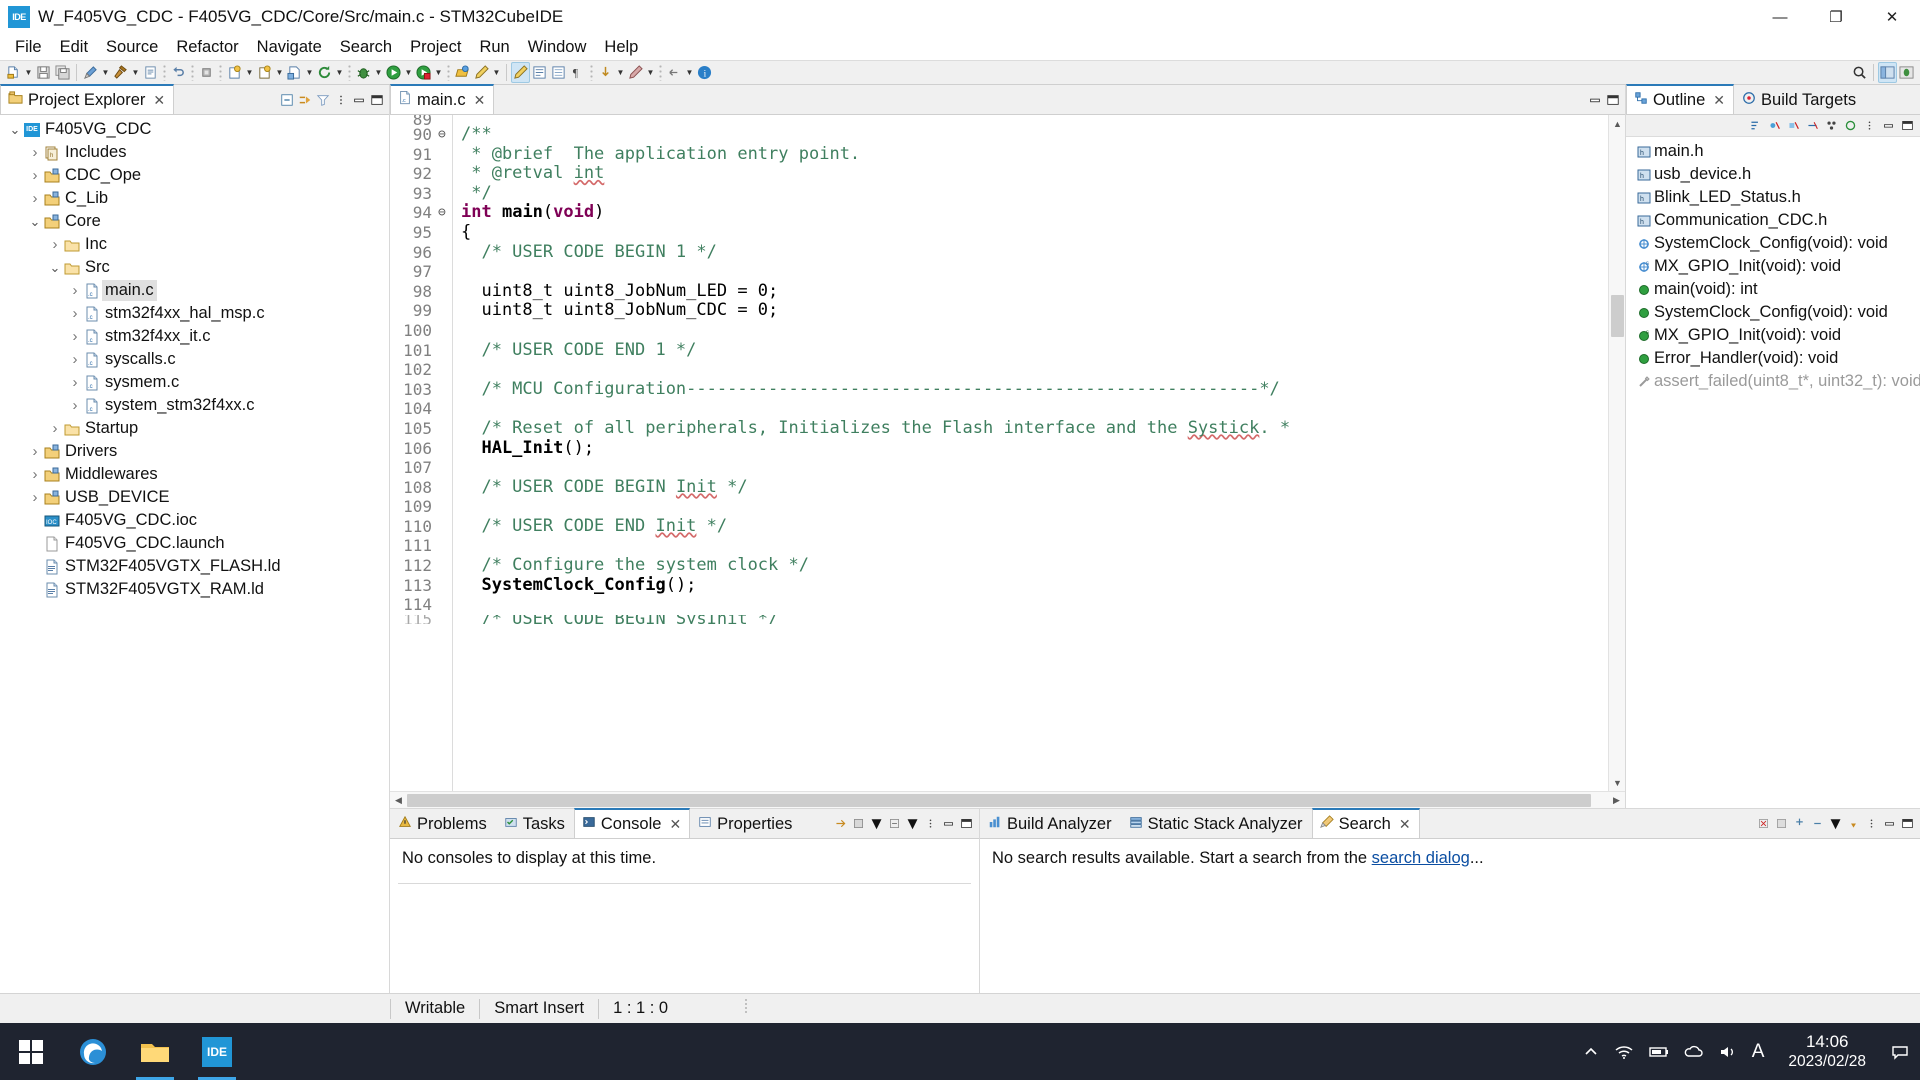 This screenshot has width=1920, height=1080. What do you see at coordinates (194, 336) in the screenshot?
I see `tree-item-stm32f4xx-it-c: › .c stm32f4xx_it.c` at bounding box center [194, 336].